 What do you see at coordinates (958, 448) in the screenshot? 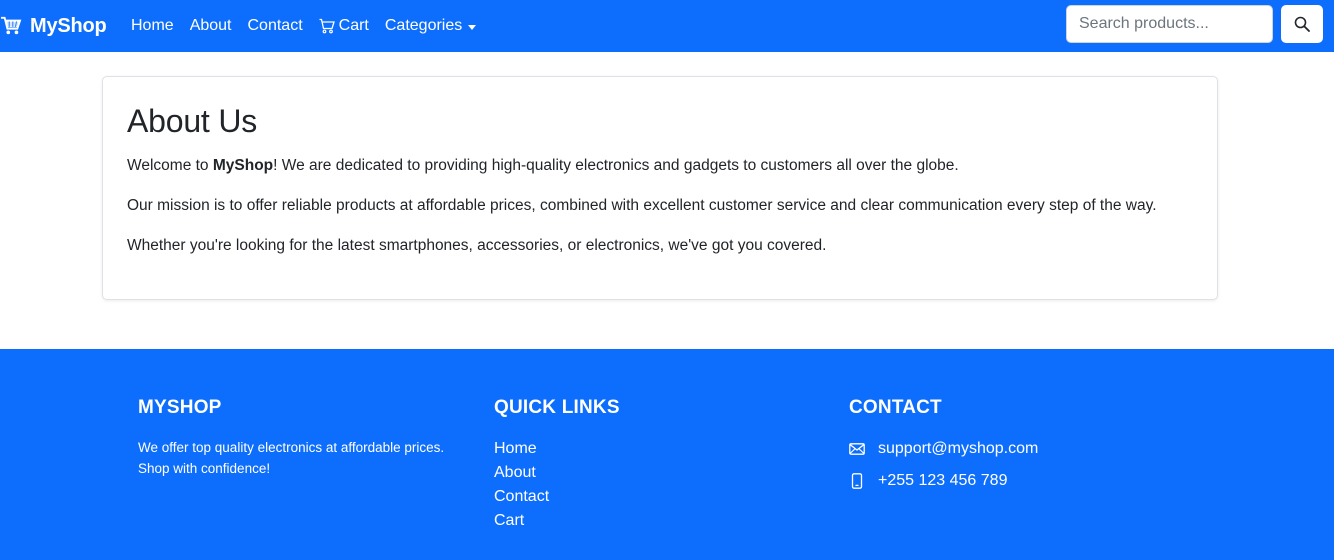
I see `contact-email: support@myshop.com` at bounding box center [958, 448].